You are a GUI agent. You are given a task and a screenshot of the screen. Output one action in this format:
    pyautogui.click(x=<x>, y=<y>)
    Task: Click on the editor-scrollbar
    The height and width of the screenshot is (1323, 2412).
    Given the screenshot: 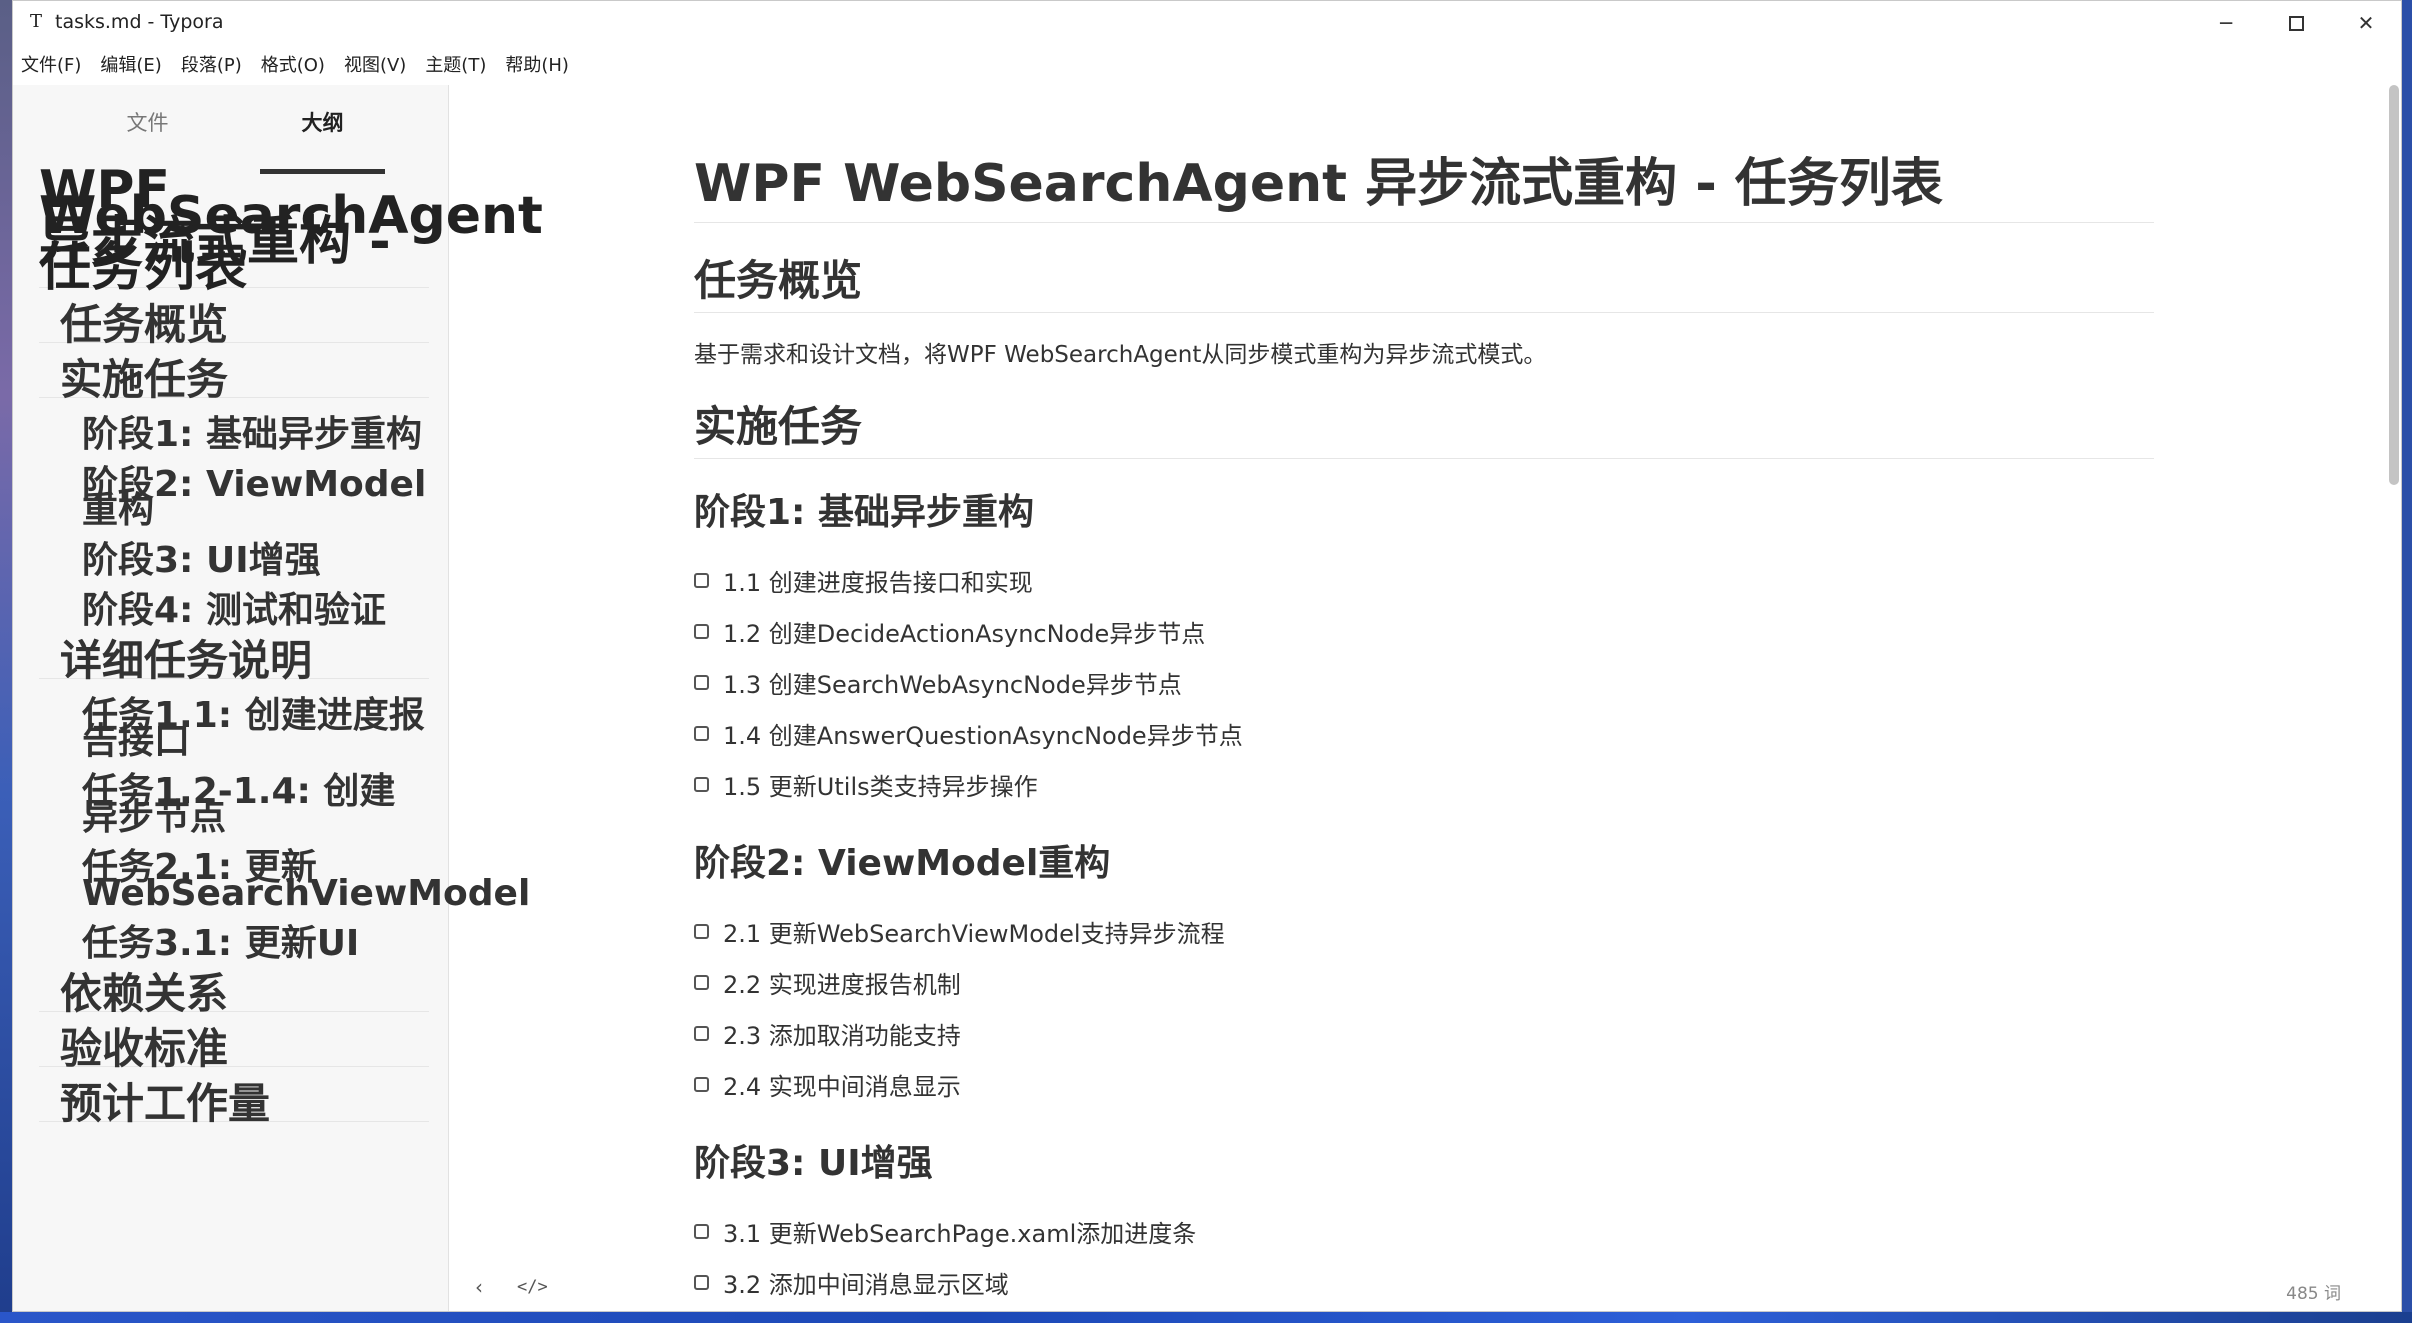 What is the action you would take?
    pyautogui.click(x=2394, y=285)
    